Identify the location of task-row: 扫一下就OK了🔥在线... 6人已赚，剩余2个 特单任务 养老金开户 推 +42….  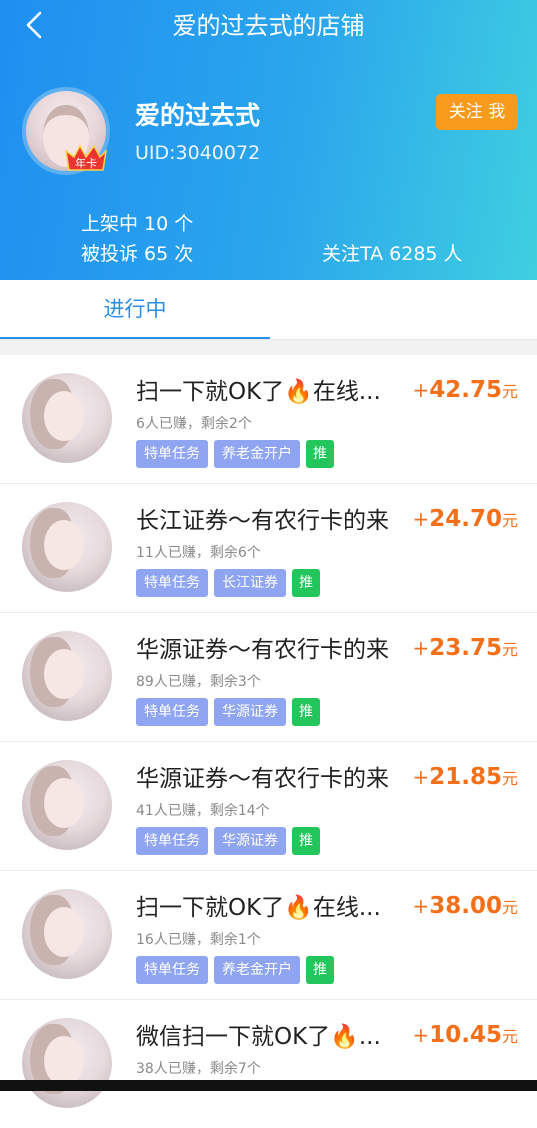
(268, 419).